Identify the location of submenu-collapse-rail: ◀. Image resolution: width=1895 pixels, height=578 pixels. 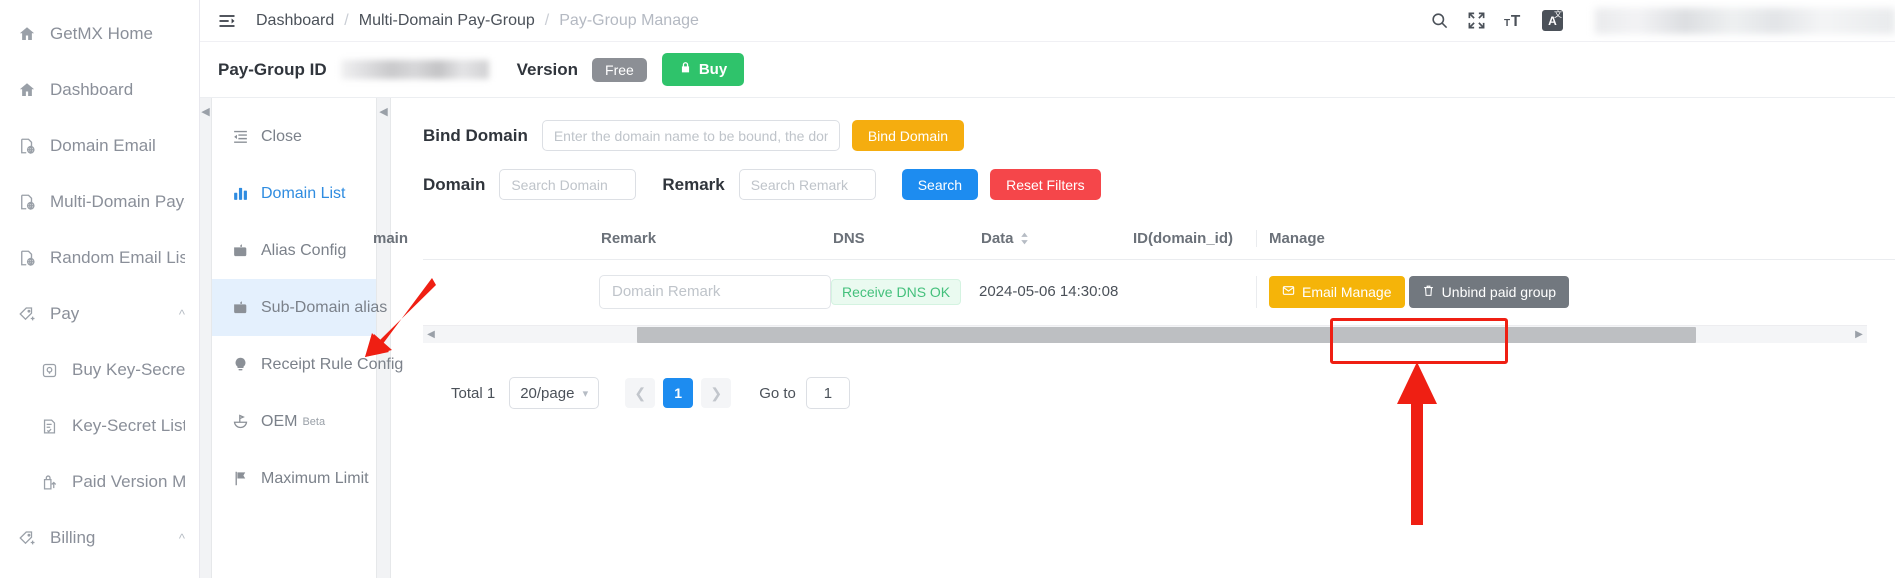
(384, 338).